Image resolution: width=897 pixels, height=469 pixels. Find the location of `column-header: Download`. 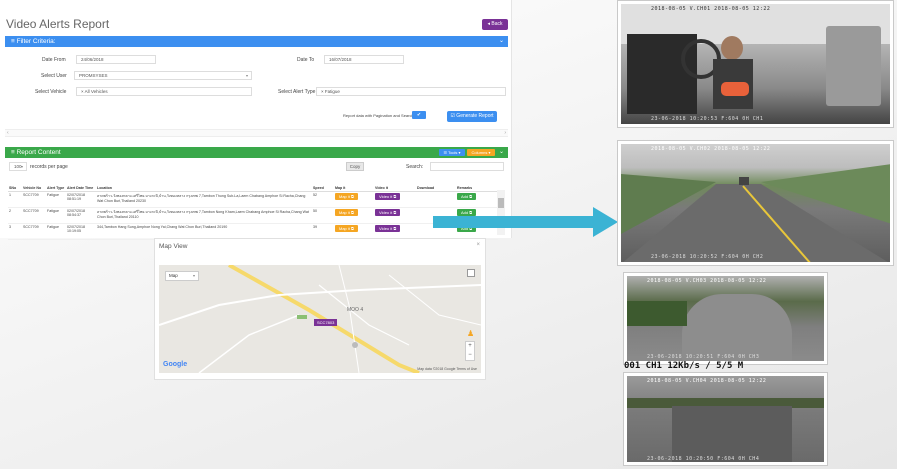

column-header: Download is located at coordinates (436, 185).